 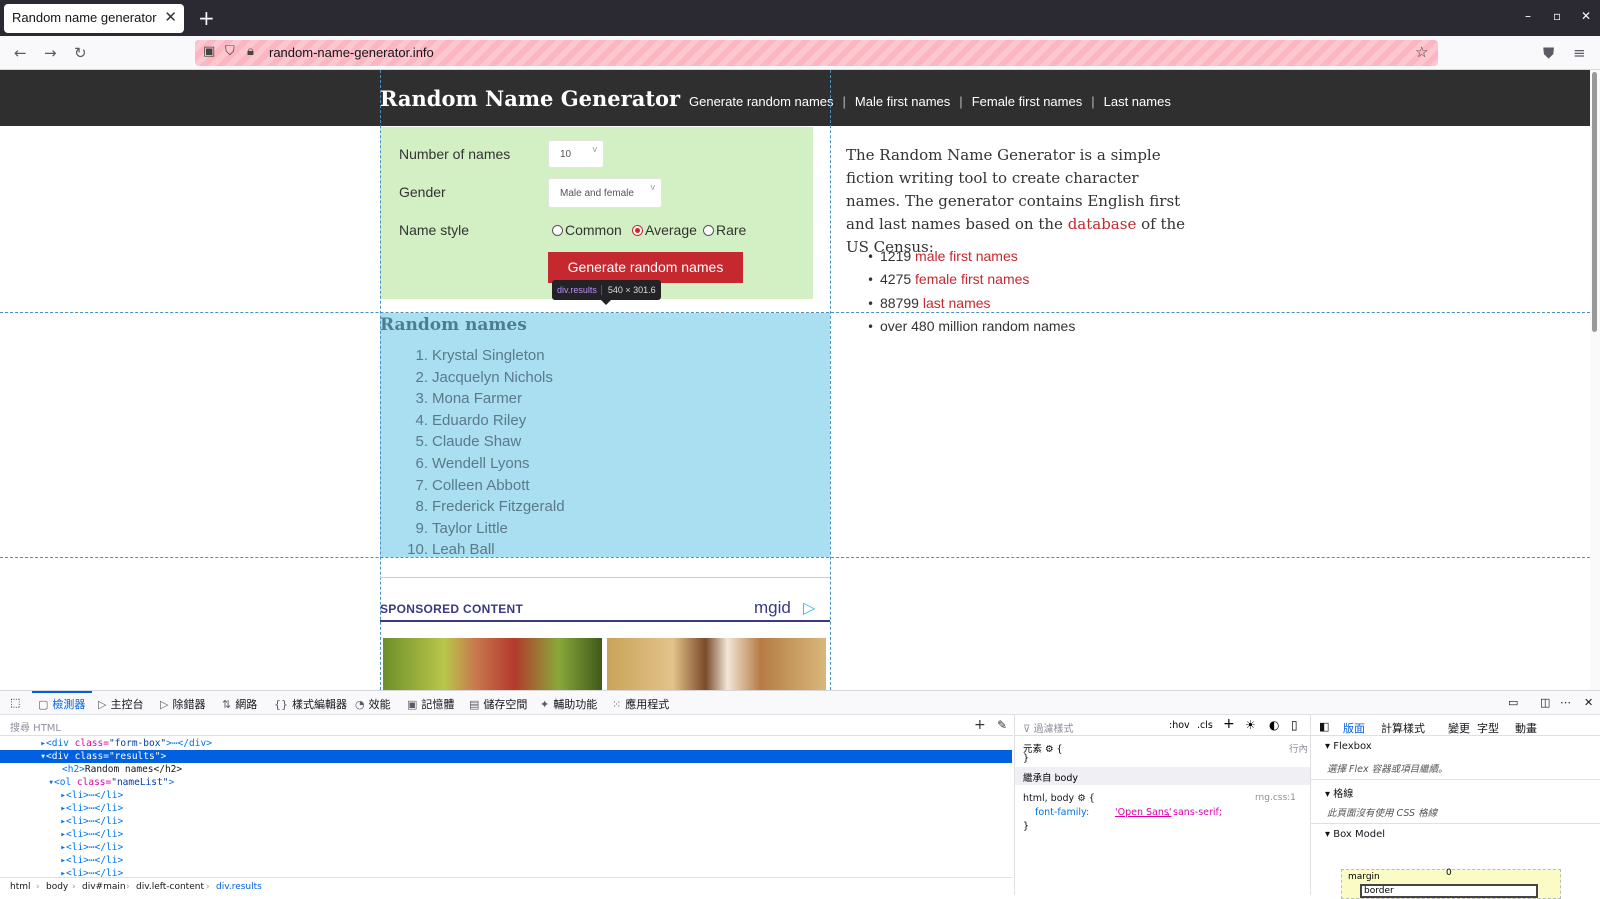 I want to click on browser-tab: Random name generator ✕, so click(x=94, y=18).